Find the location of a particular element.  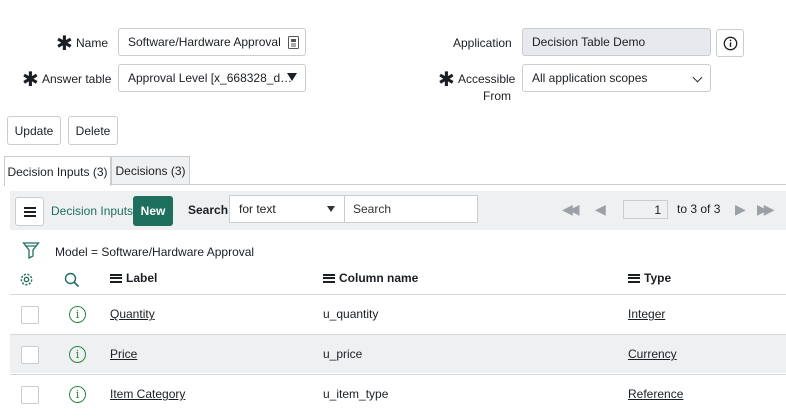

prev-page-icon: ◀ is located at coordinates (600, 209).